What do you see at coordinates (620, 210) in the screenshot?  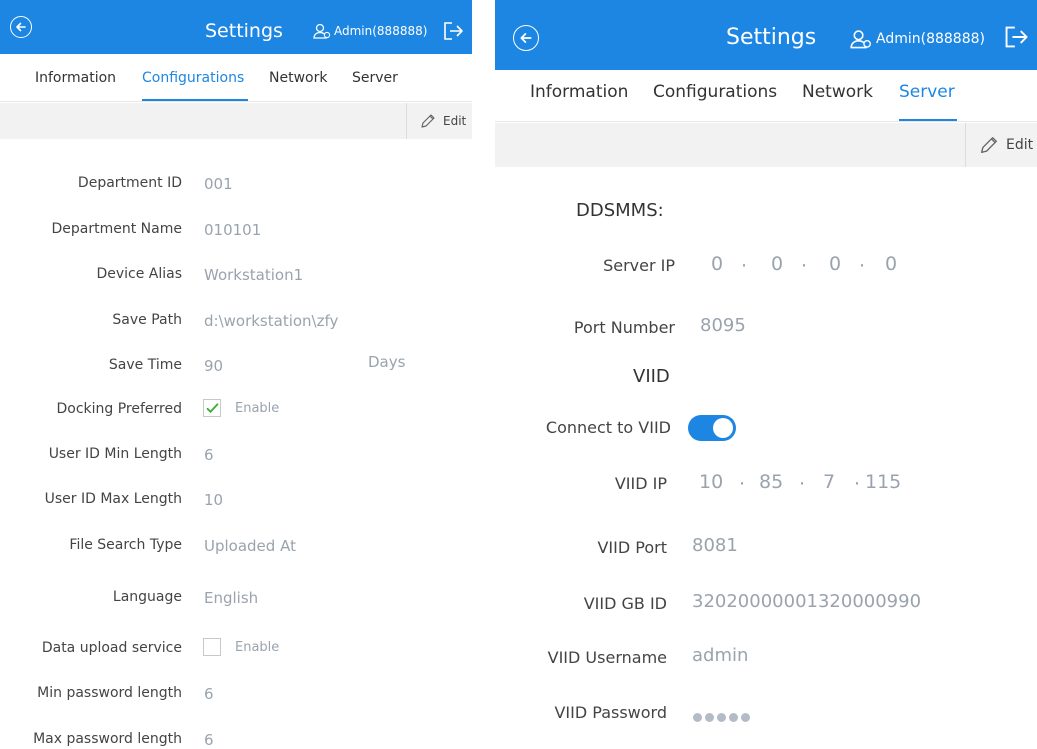 I see `ddsmms-heading: DDSMMS:` at bounding box center [620, 210].